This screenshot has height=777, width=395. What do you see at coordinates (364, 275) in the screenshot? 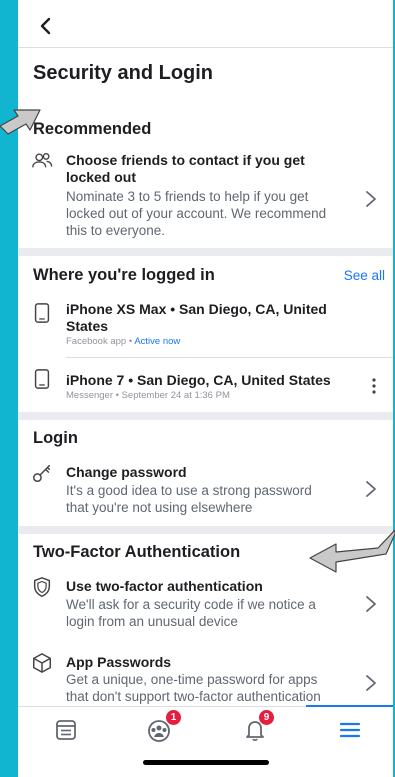
I see `see-all-link: See all` at bounding box center [364, 275].